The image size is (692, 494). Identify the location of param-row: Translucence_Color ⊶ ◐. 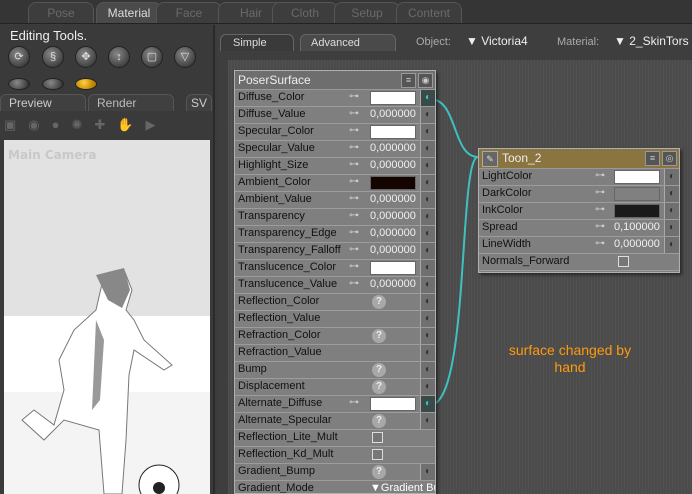
(335, 268).